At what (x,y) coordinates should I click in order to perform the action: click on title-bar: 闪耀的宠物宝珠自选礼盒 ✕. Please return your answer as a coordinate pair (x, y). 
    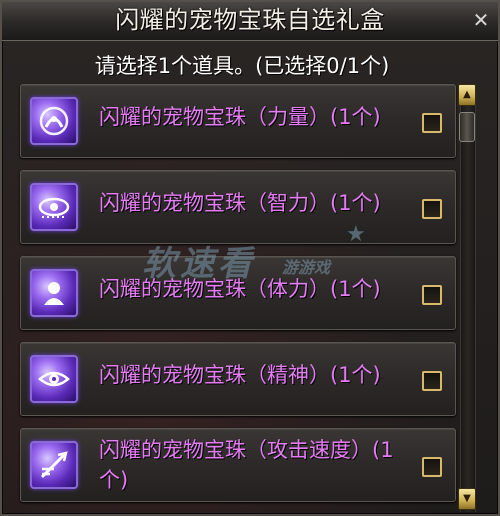
    Looking at the image, I should click on (250, 21).